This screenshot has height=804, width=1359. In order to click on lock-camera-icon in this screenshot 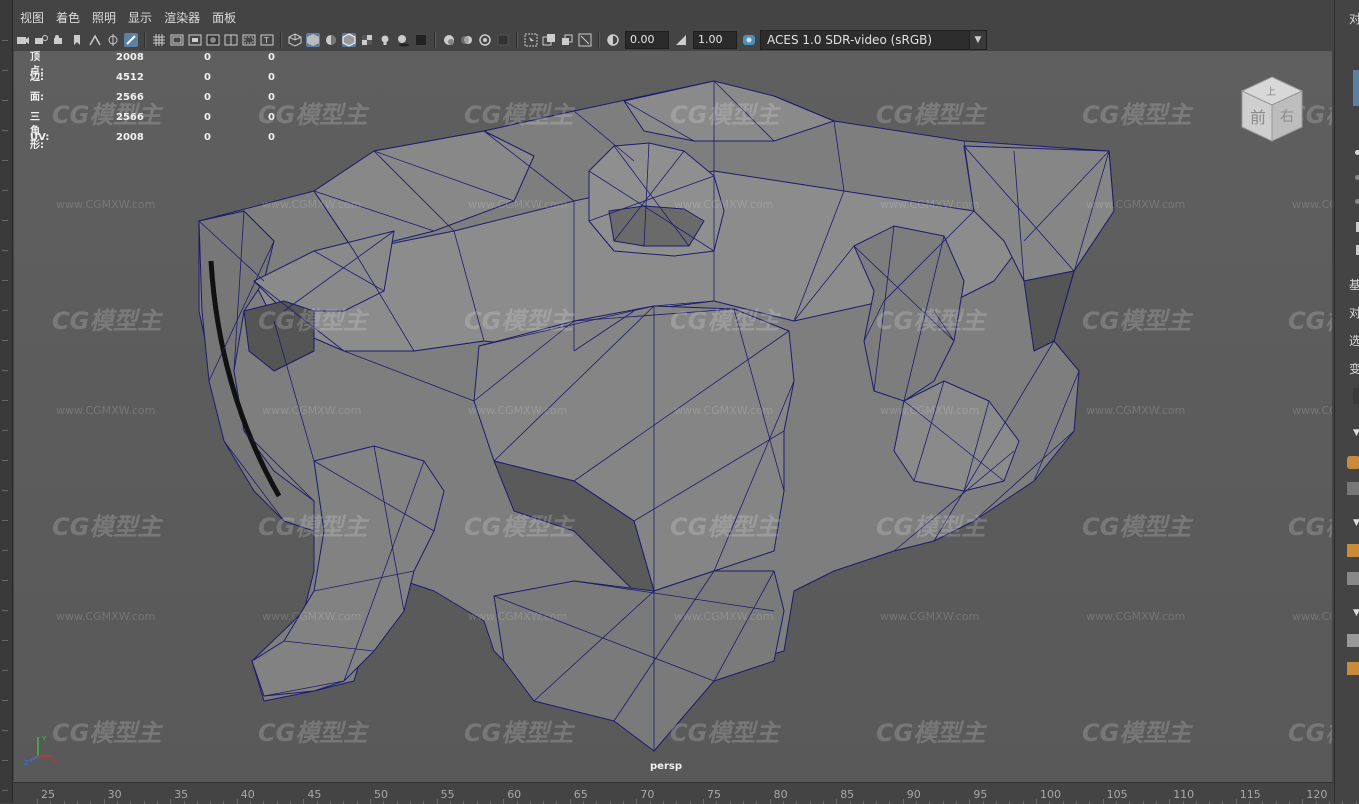, I will do `click(41, 40)`.